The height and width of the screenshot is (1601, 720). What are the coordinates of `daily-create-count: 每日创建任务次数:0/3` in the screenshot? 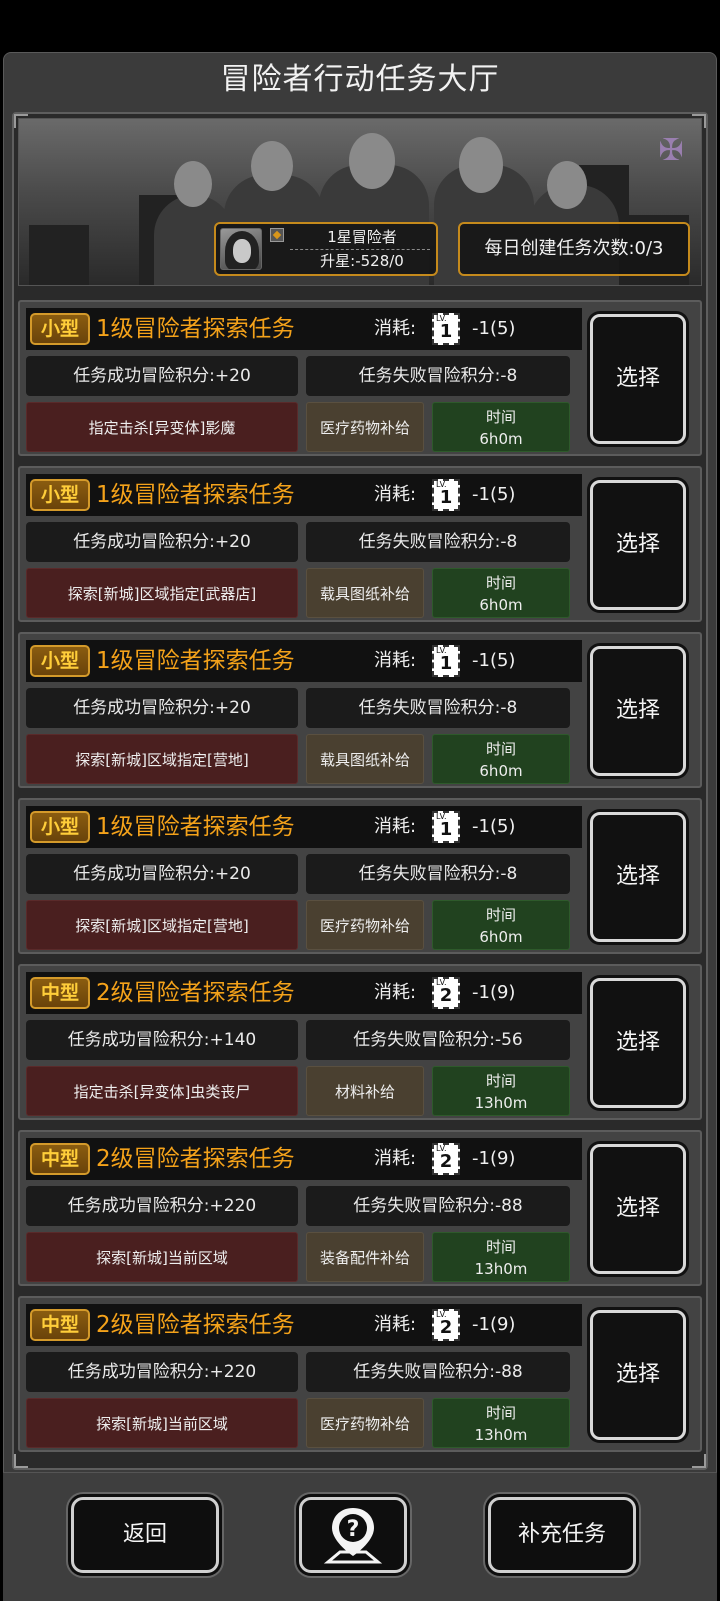 It's located at (574, 249).